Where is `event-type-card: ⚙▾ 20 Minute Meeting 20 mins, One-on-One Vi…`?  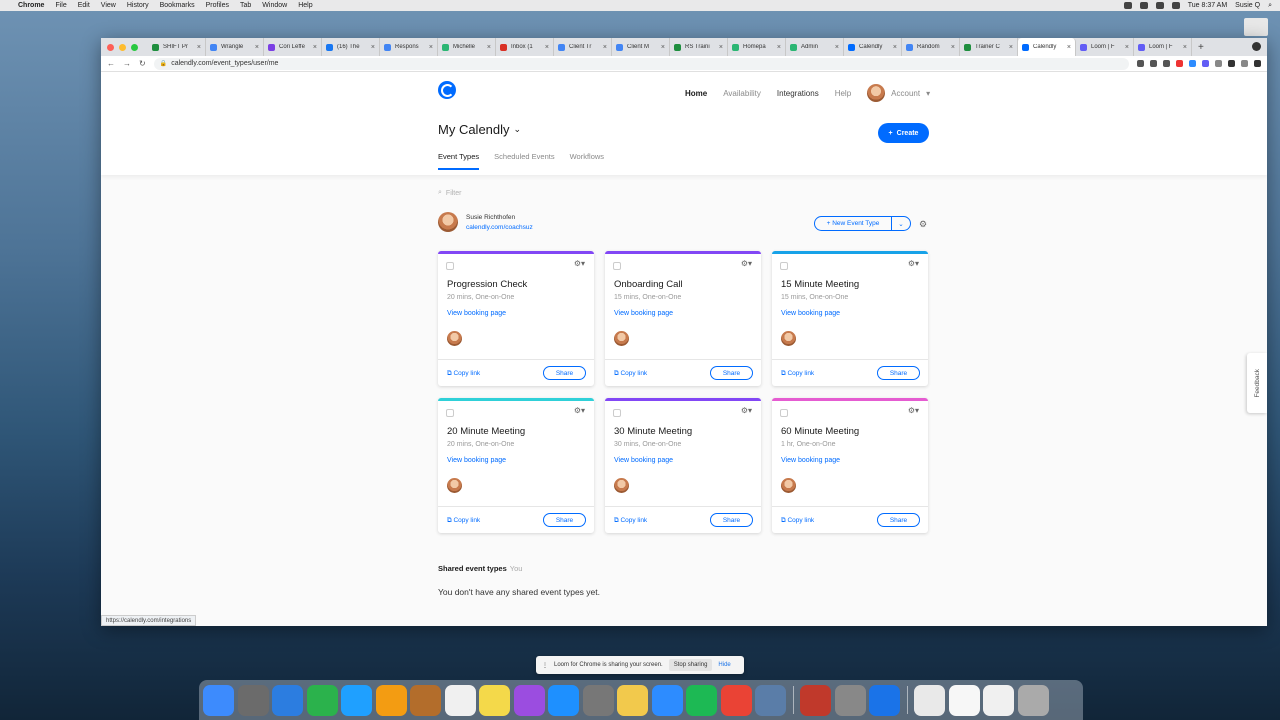 event-type-card: ⚙▾ 20 Minute Meeting 20 mins, One-on-One Vi… is located at coordinates (516, 465).